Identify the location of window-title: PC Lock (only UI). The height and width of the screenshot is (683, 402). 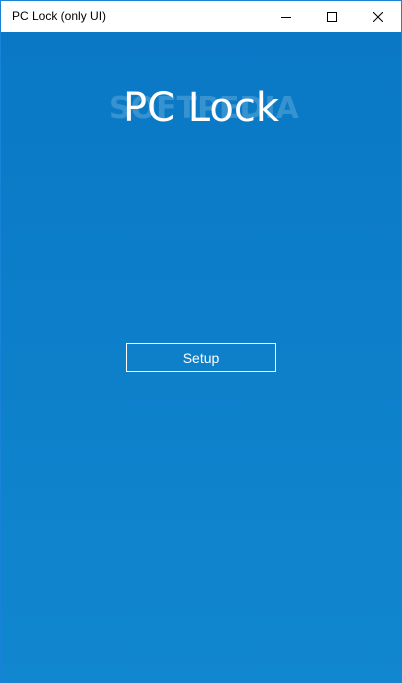
(59, 16).